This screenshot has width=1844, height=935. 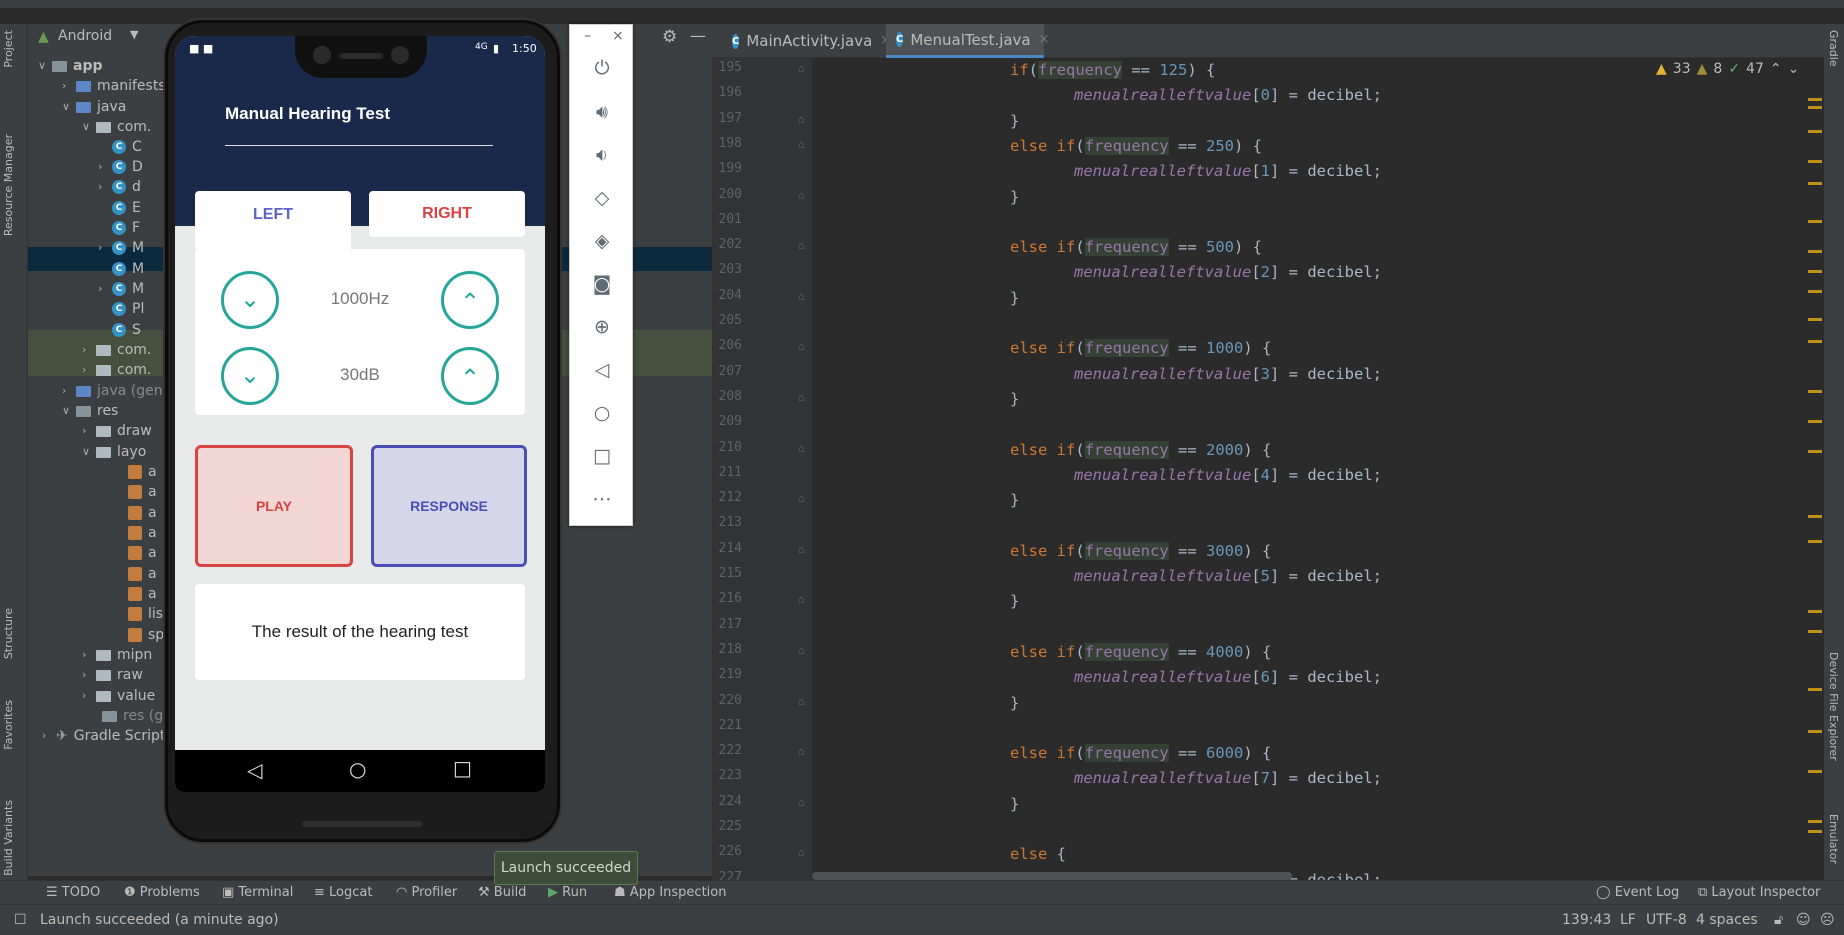 I want to click on tool-todo: ☰ TODO, so click(x=73, y=893).